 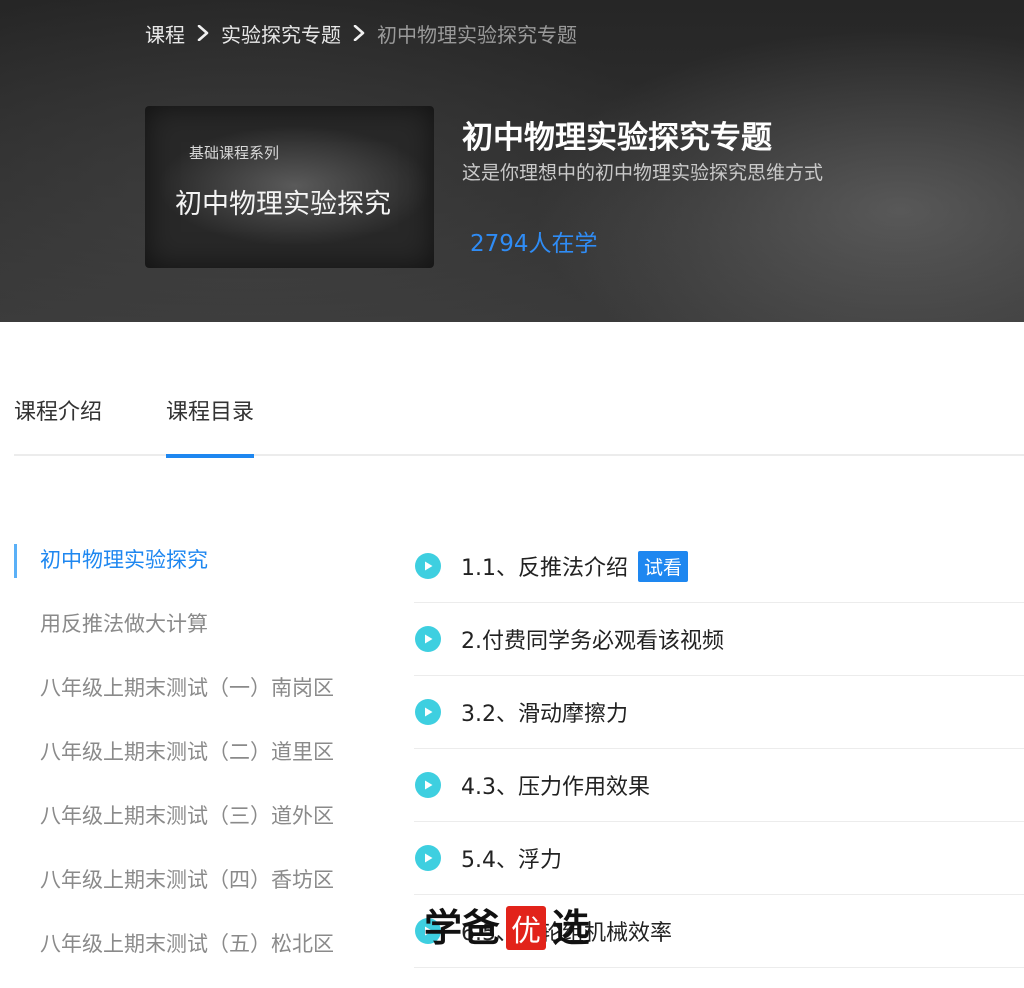 I want to click on chapter-item: 八年级上期末测试（二）道里区, so click(x=204, y=752).